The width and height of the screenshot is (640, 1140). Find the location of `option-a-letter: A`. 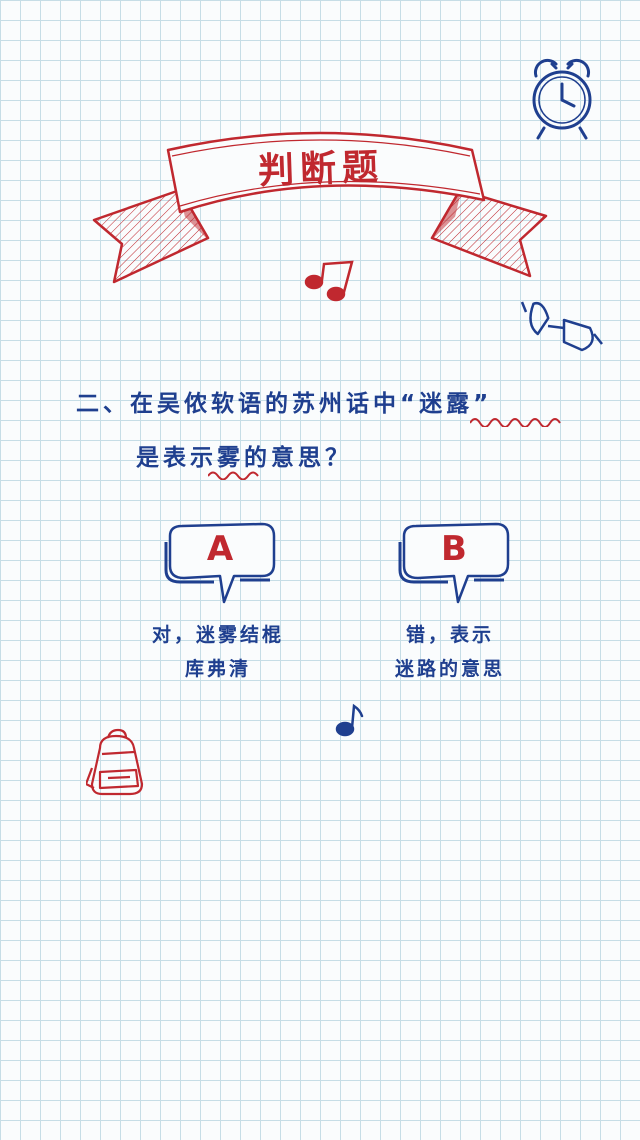

option-a-letter: A is located at coordinates (220, 549).